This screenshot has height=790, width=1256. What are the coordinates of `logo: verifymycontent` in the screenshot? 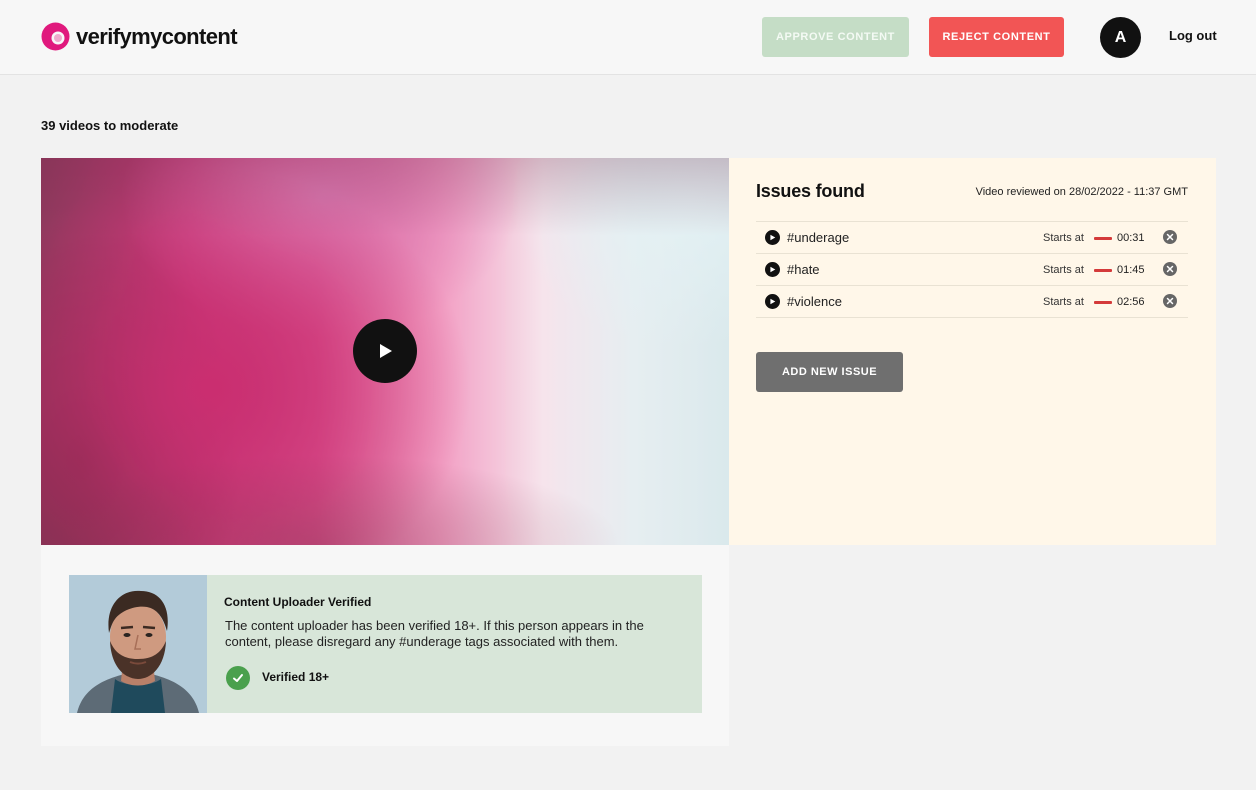 It's located at (139, 36).